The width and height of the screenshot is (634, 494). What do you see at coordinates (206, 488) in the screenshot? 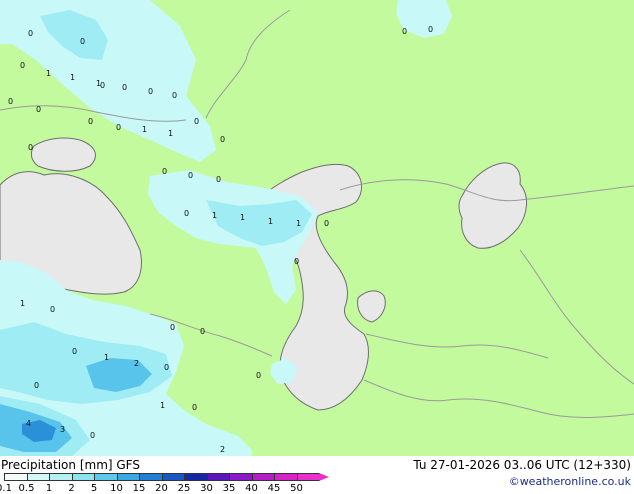
I see `scale-tick-label: 30` at bounding box center [206, 488].